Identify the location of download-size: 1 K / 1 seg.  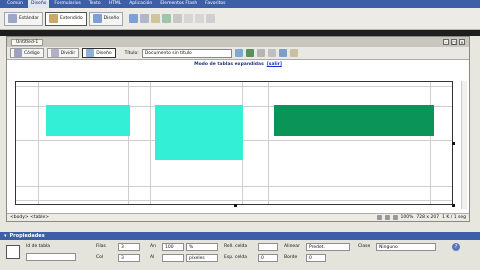
(454, 217).